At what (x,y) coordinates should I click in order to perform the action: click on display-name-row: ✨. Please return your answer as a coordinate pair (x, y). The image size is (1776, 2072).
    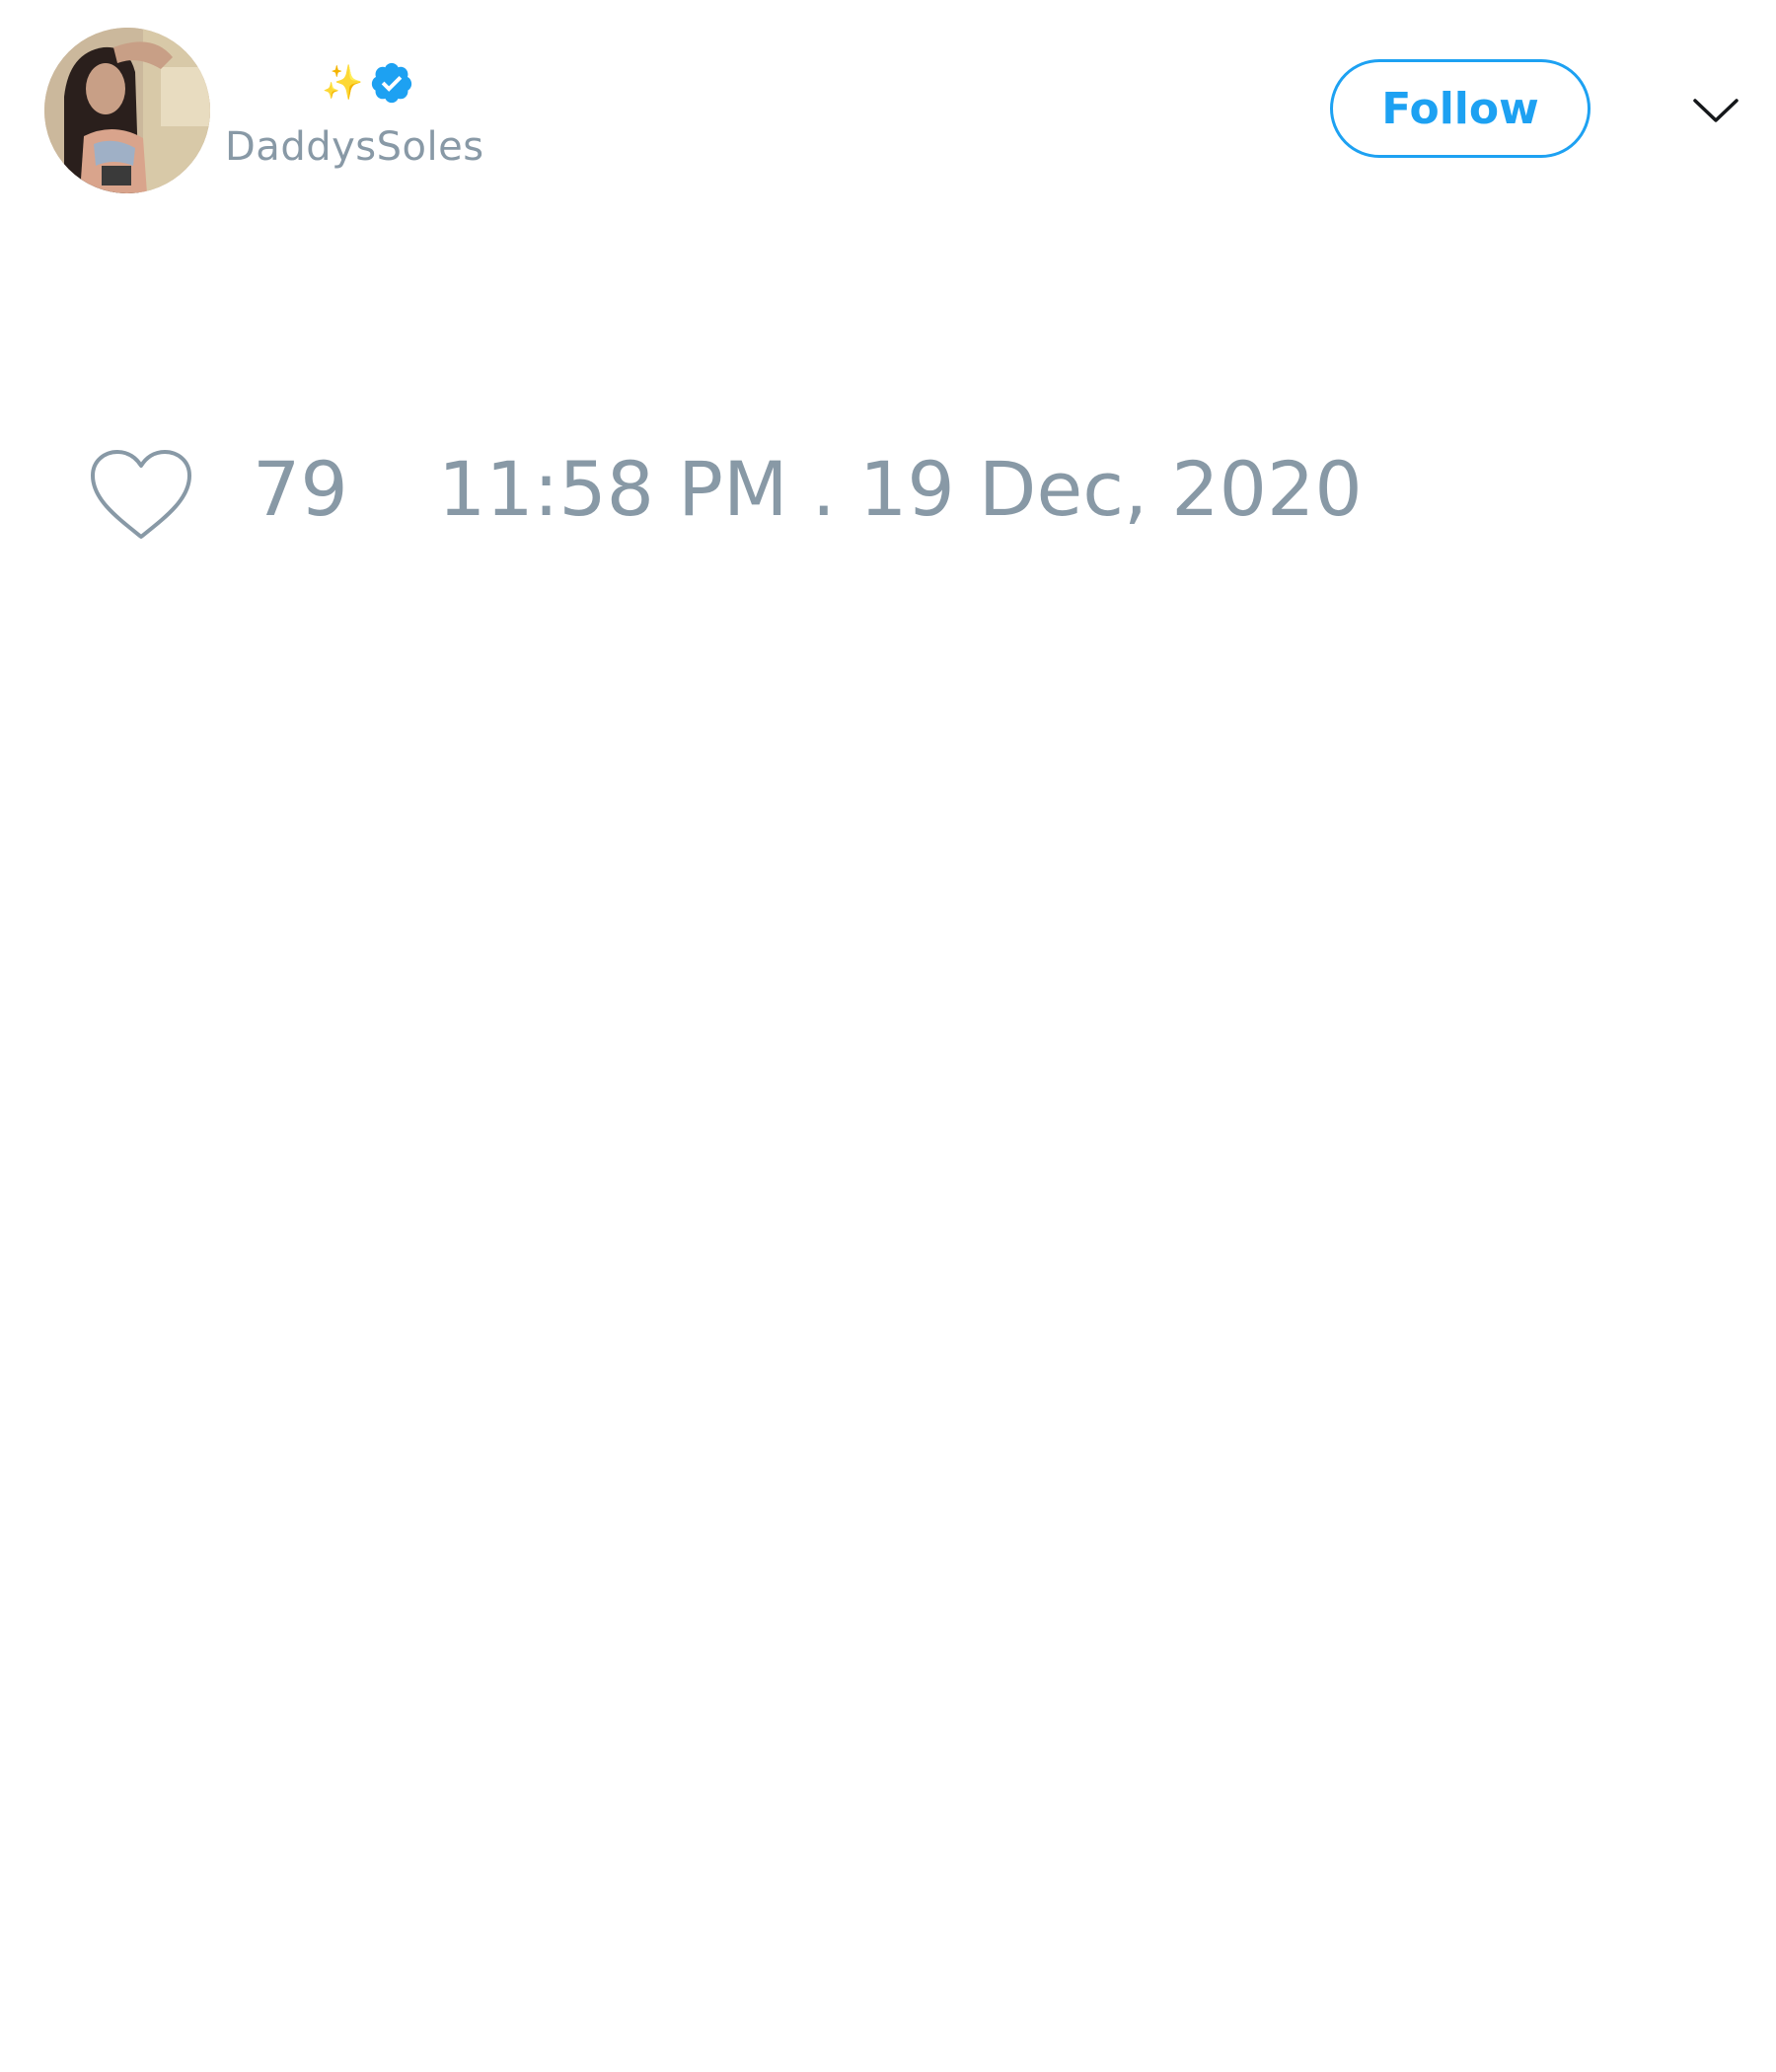
    Looking at the image, I should click on (368, 83).